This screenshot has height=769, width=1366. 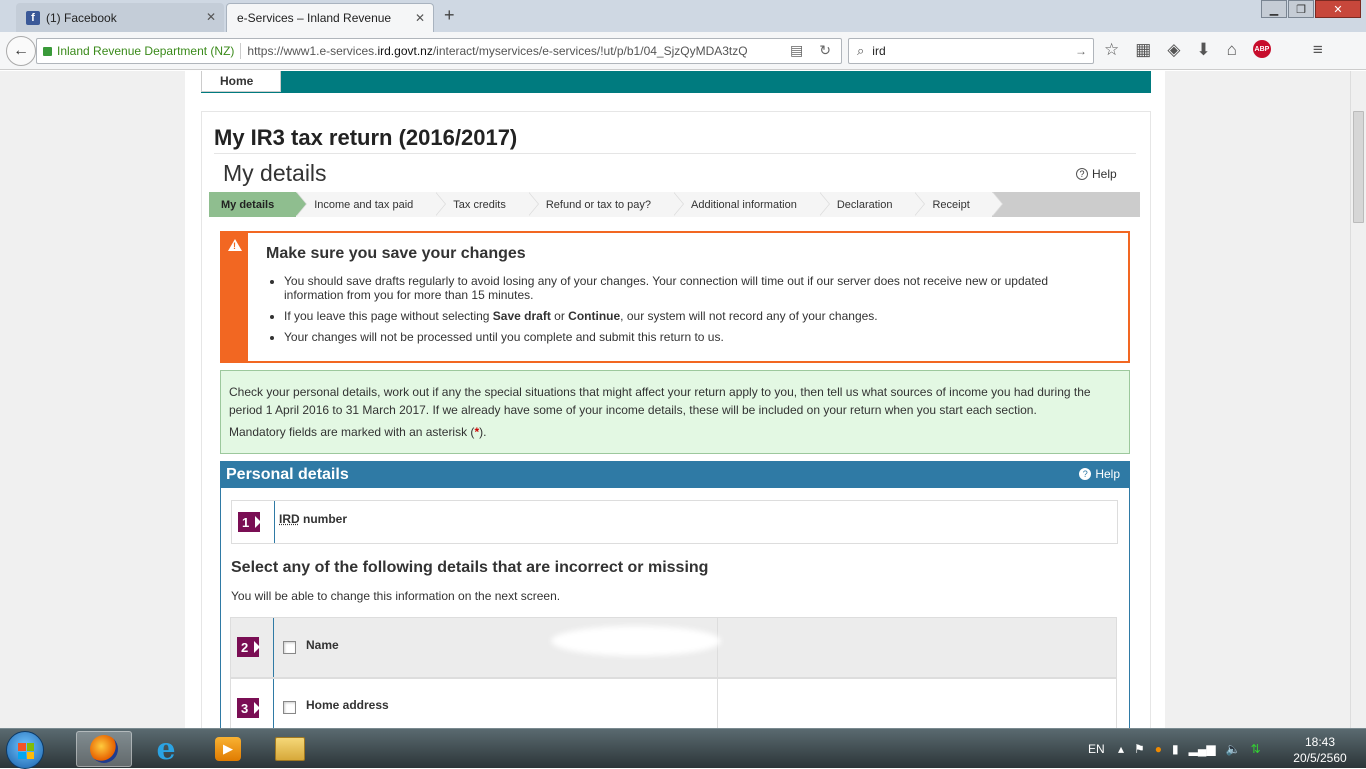 What do you see at coordinates (1143, 50) in the screenshot?
I see `bookmarks-list-icon: ▦` at bounding box center [1143, 50].